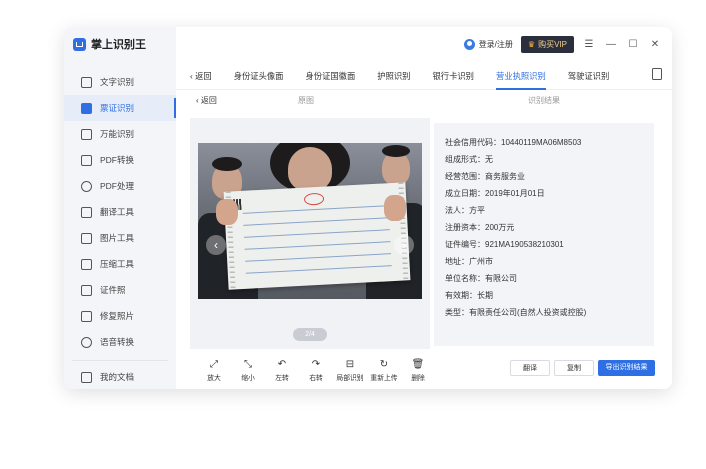 The width and height of the screenshot is (706, 469). What do you see at coordinates (216, 245) in the screenshot?
I see `prev-image-button: ‹` at bounding box center [216, 245].